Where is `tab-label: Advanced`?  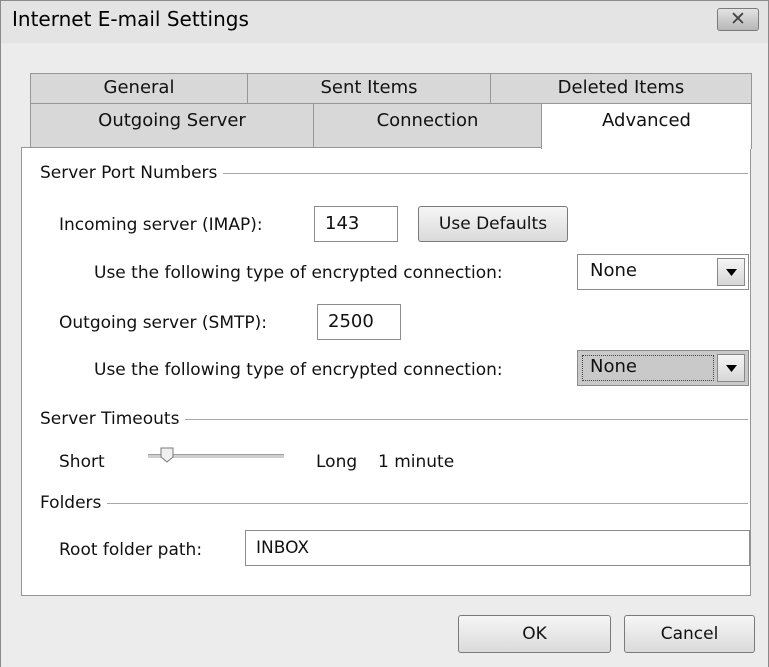
tab-label: Advanced is located at coordinates (646, 120).